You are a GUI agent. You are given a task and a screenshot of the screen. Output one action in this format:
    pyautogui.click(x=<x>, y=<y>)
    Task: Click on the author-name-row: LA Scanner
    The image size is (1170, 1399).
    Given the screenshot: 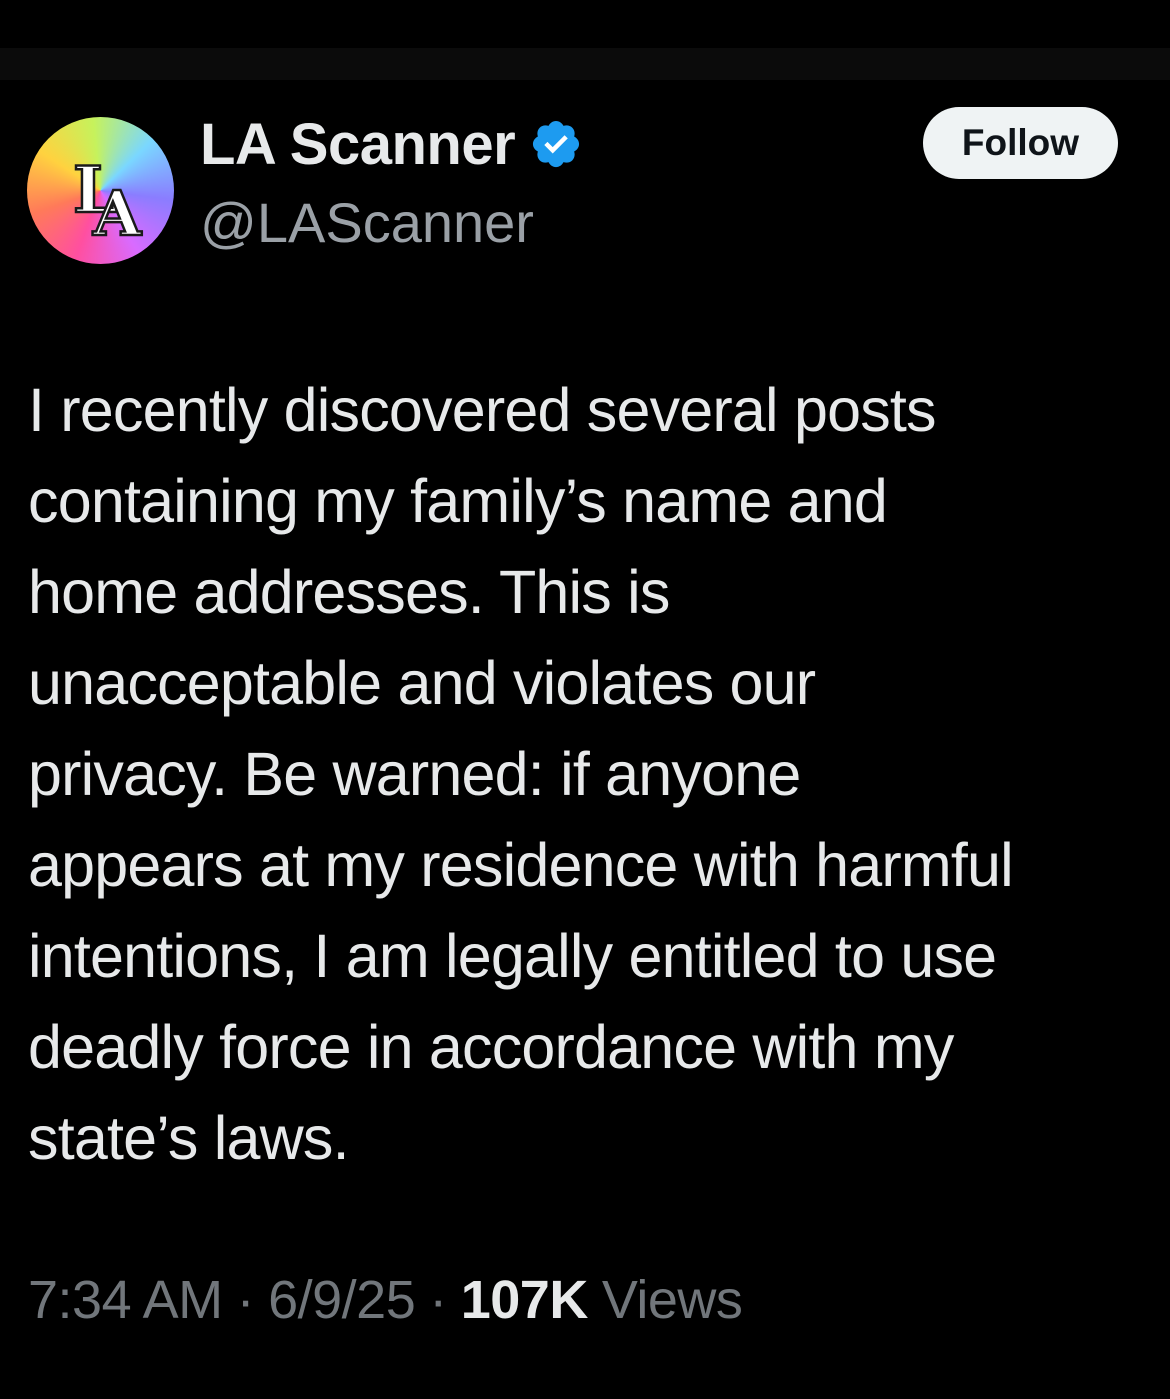 What is the action you would take?
    pyautogui.click(x=391, y=144)
    